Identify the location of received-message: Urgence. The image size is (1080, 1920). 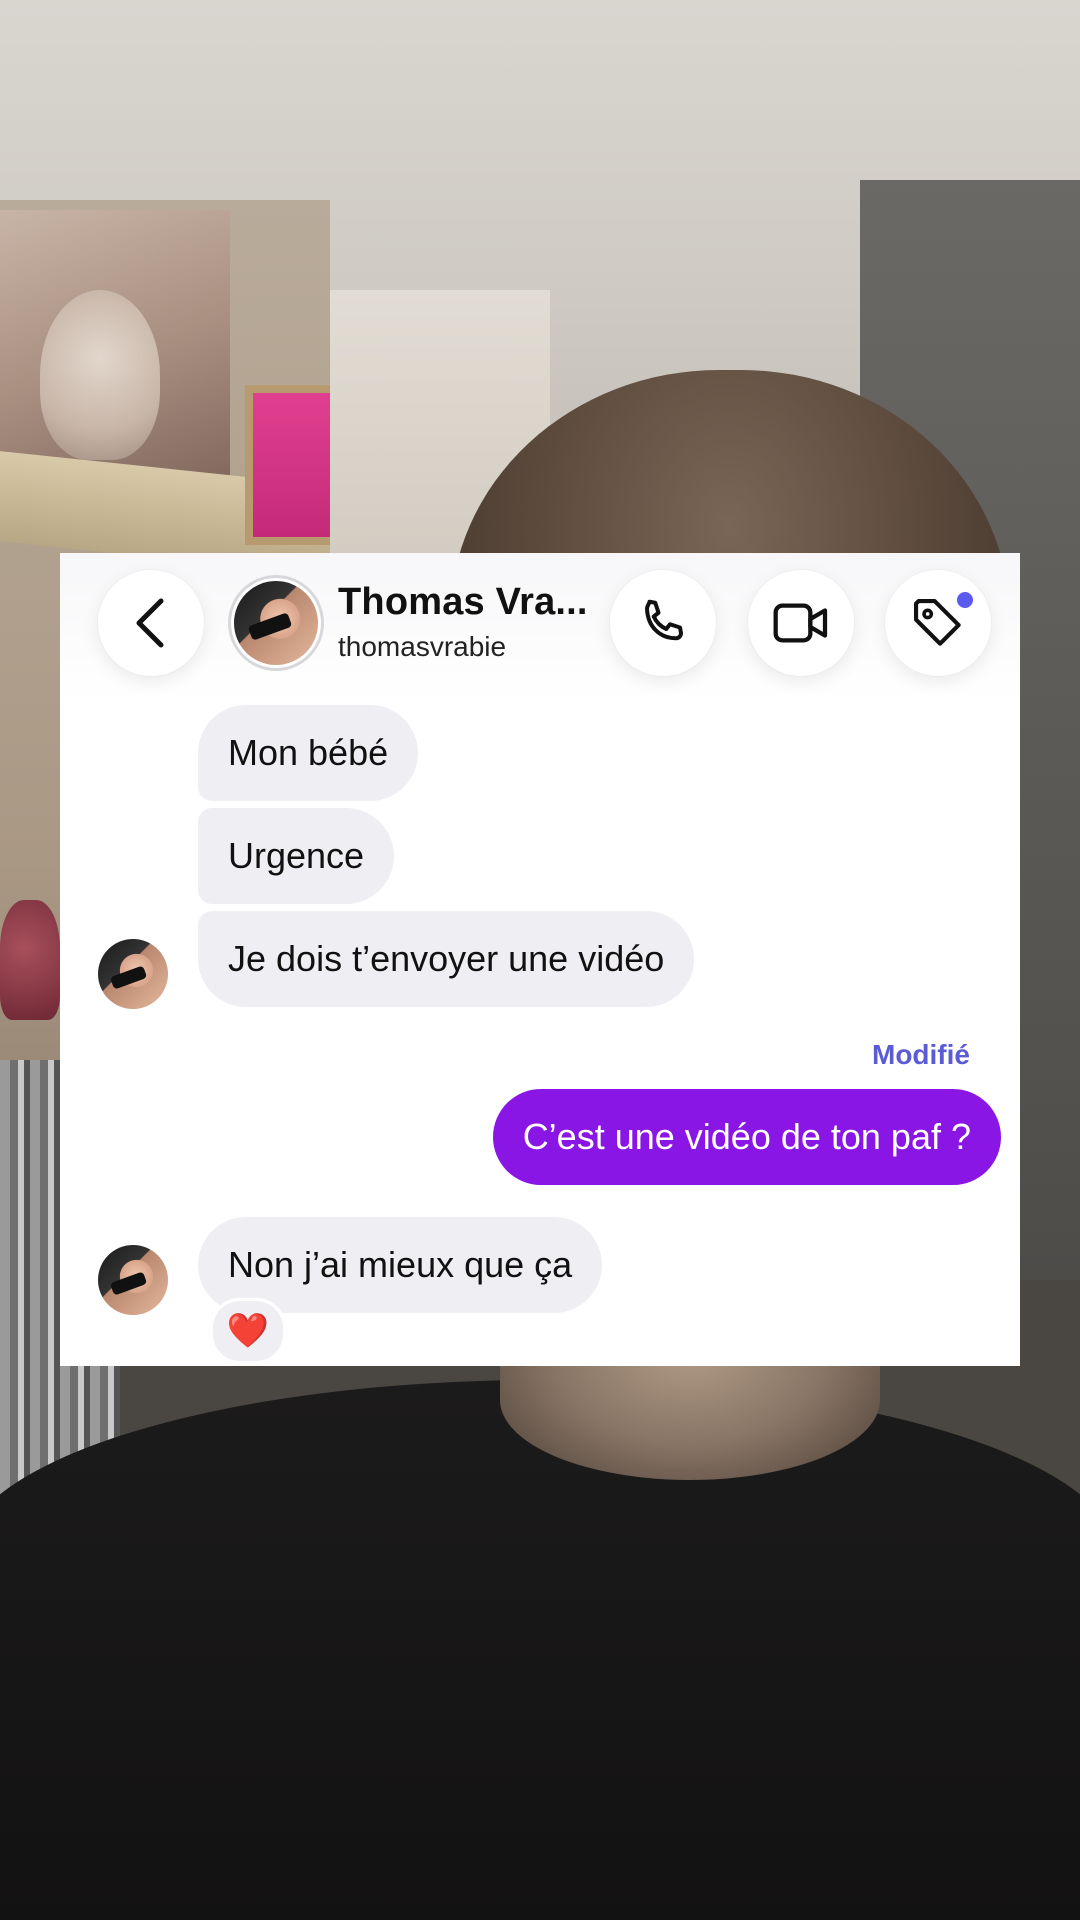
(296, 856).